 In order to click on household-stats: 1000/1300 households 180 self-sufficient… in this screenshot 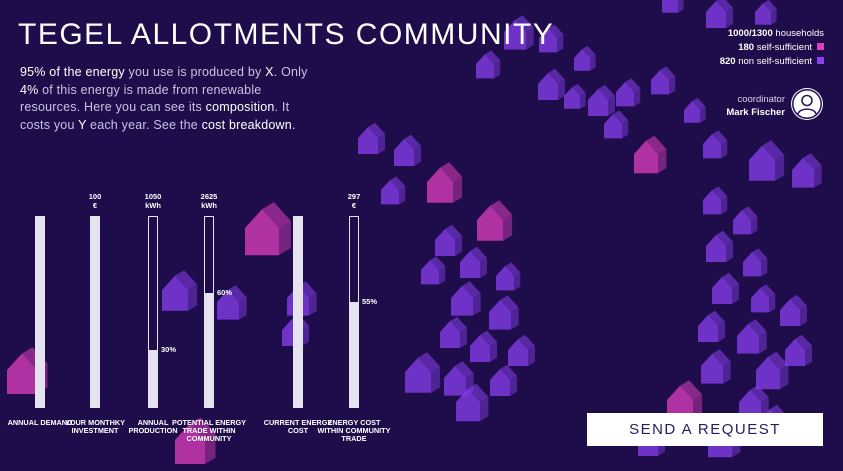, I will do `click(772, 48)`.